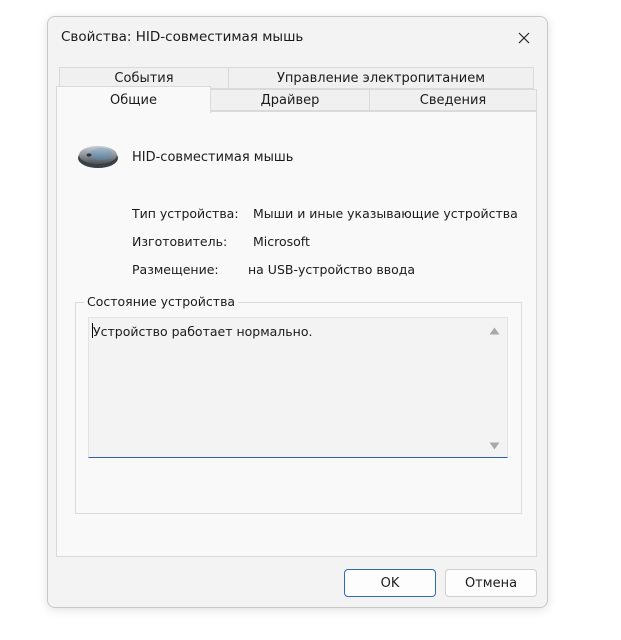 The height and width of the screenshot is (640, 621). Describe the element at coordinates (175, 269) in the screenshot. I see `location-label: Размещение:` at that location.